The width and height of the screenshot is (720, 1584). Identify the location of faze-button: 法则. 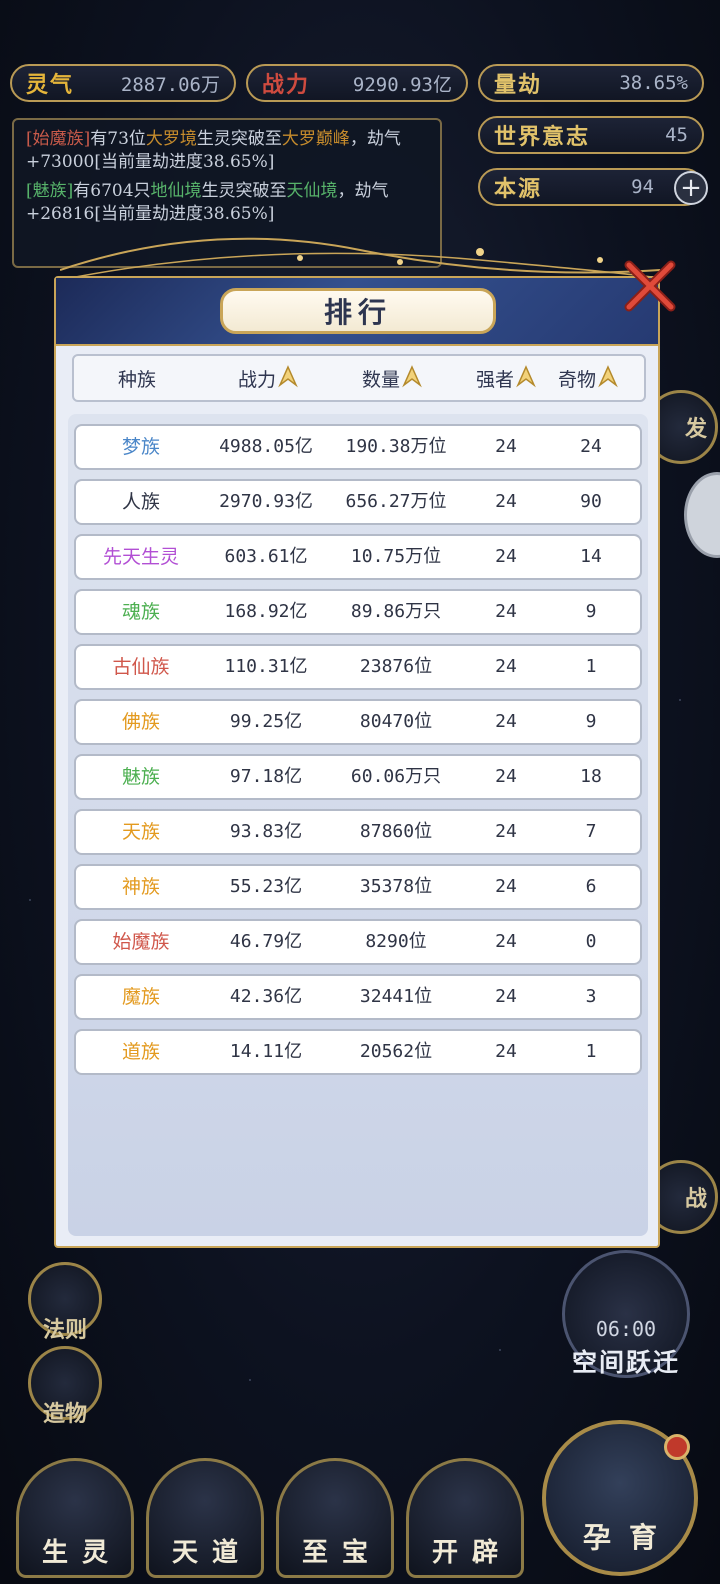
(65, 1302).